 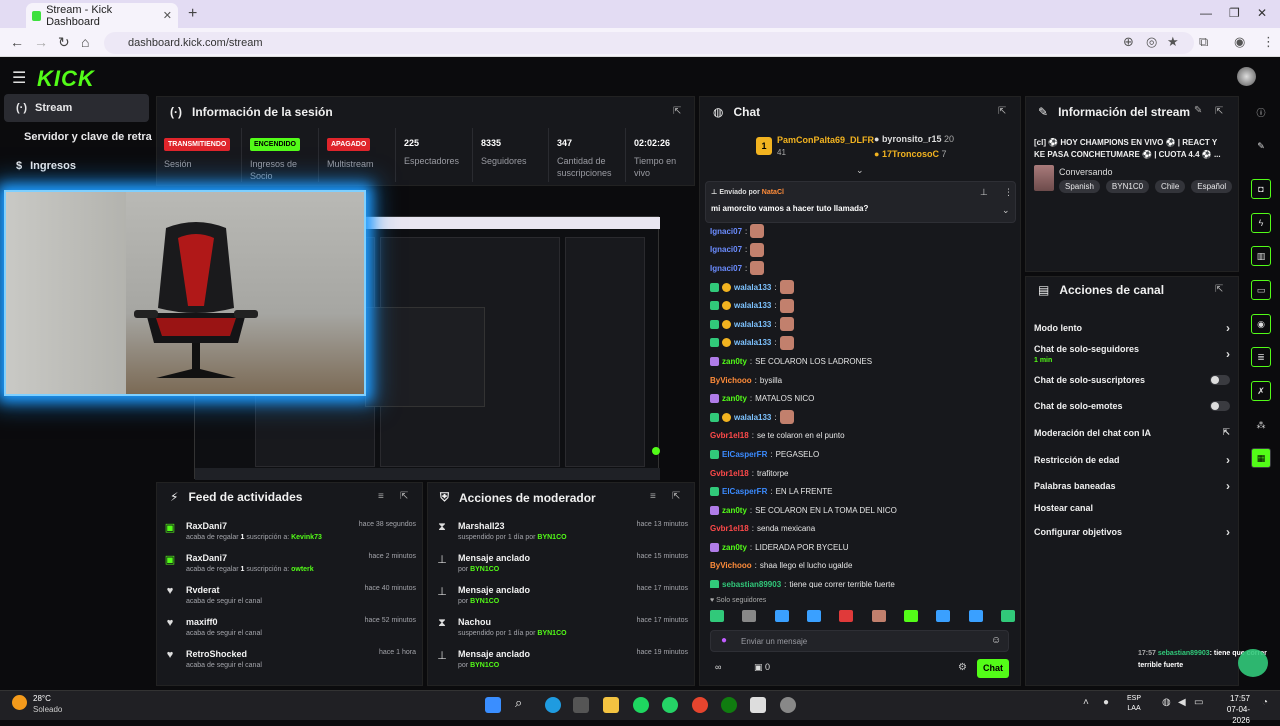 I want to click on info-icon: ⓘ, so click(x=1261, y=112).